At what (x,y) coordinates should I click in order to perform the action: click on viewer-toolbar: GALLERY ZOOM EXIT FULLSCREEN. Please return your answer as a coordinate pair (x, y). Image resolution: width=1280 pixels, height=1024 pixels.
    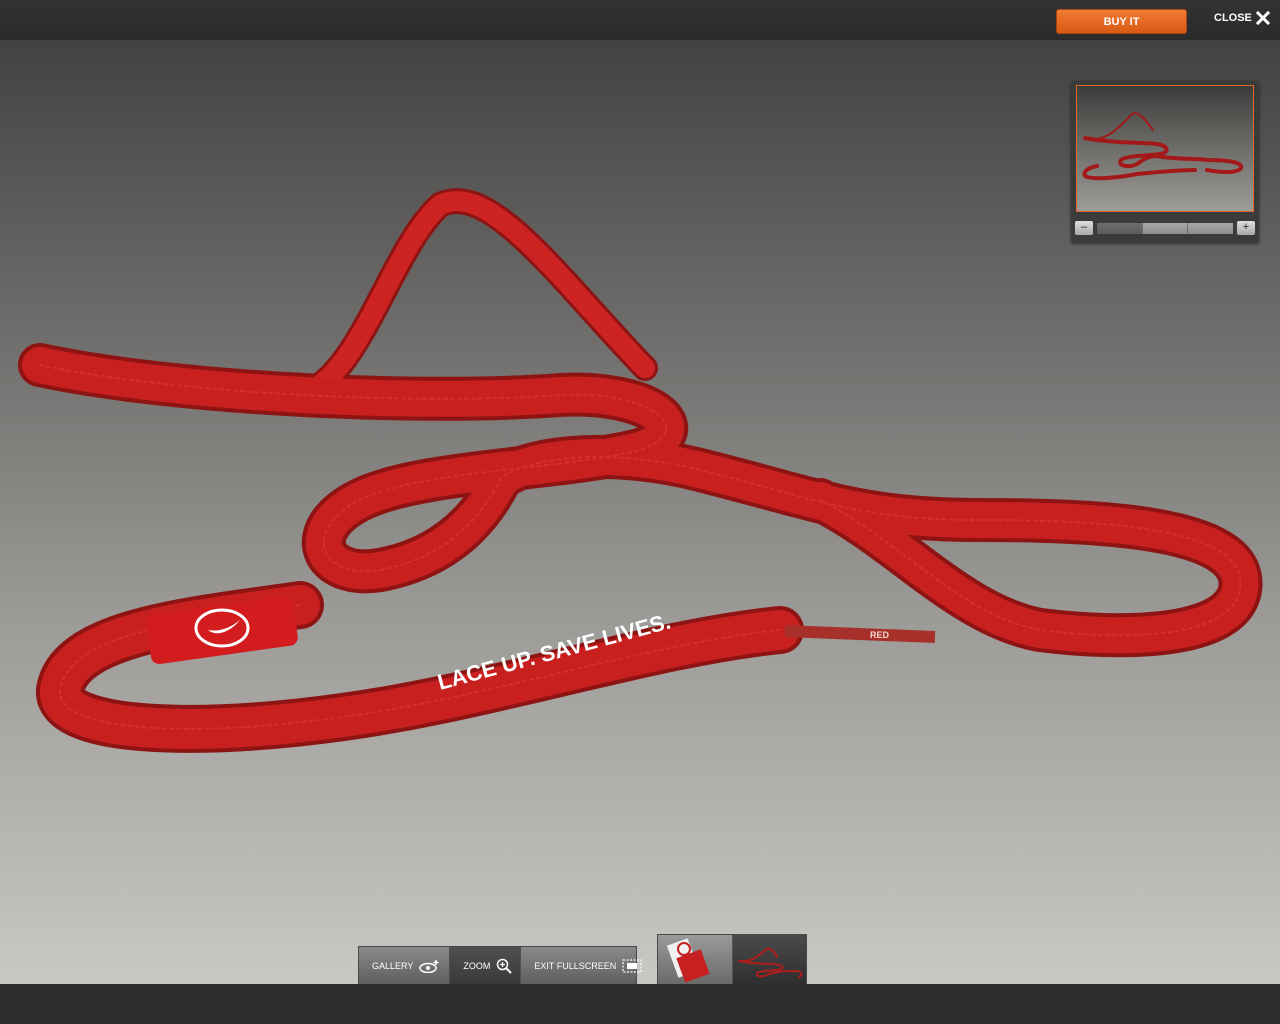
    Looking at the image, I should click on (500, 965).